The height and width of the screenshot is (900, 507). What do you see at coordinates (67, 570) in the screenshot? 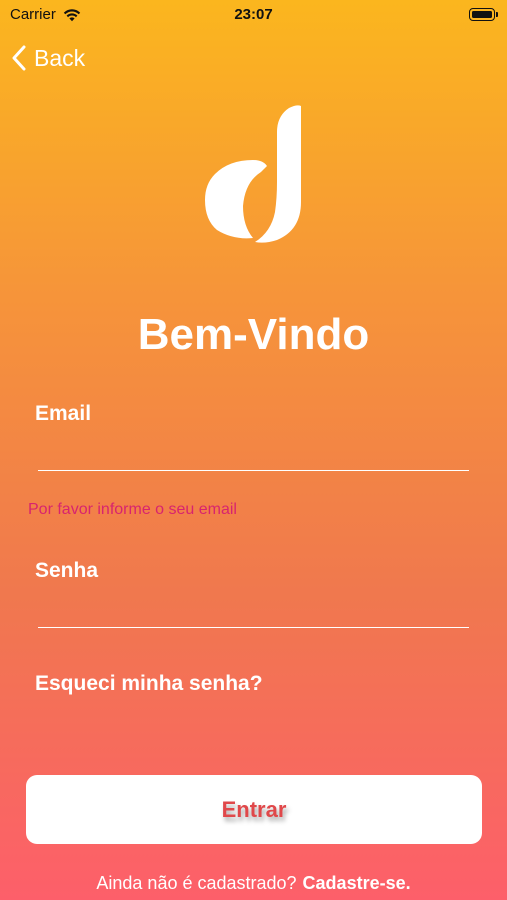
I see `password-label: Senha` at bounding box center [67, 570].